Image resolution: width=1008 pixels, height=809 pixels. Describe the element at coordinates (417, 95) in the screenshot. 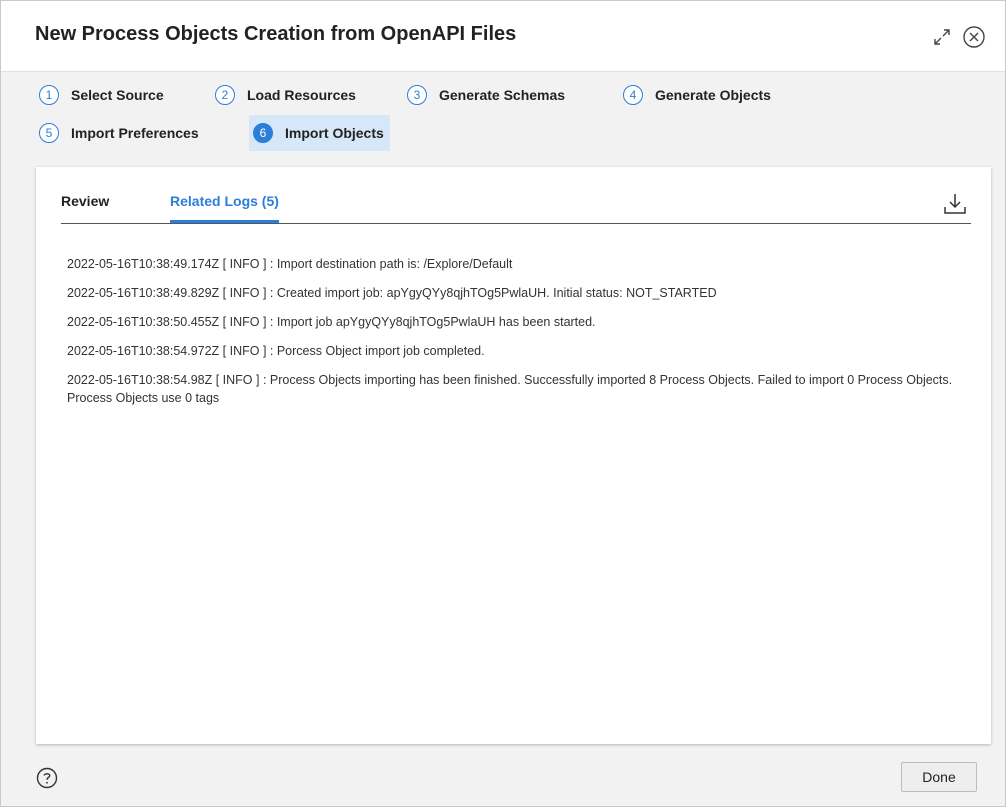

I see `step-number: 3` at that location.